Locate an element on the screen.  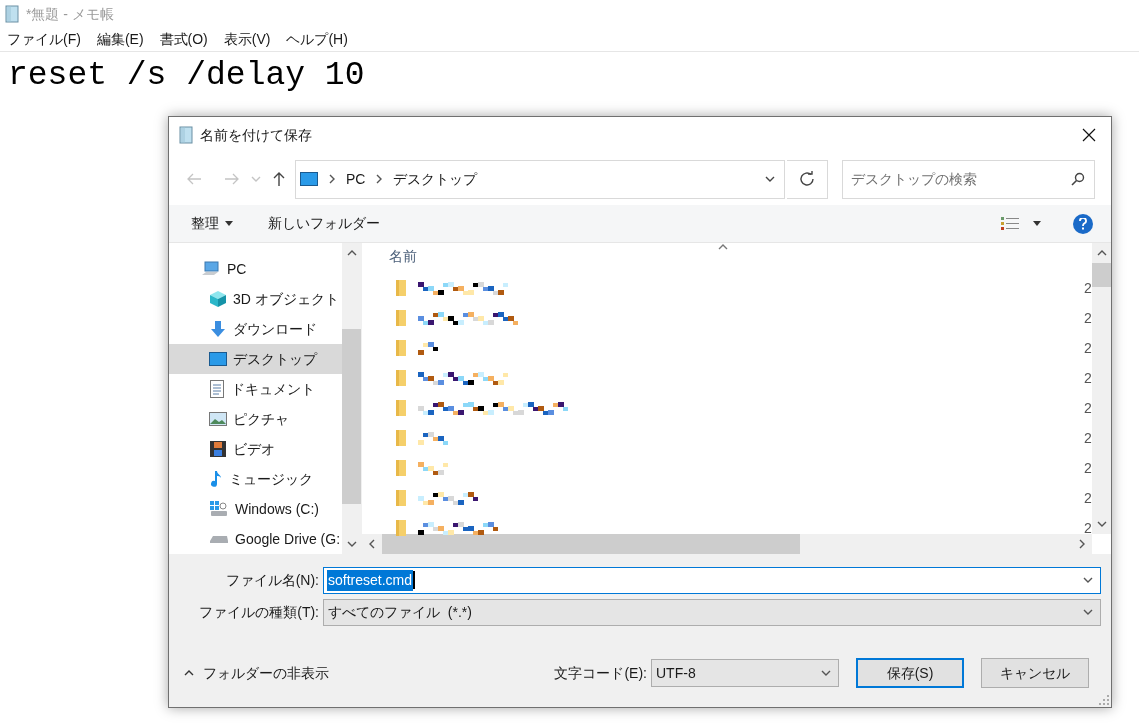
sidebar-item: デスクトップ is located at coordinates (255, 359).